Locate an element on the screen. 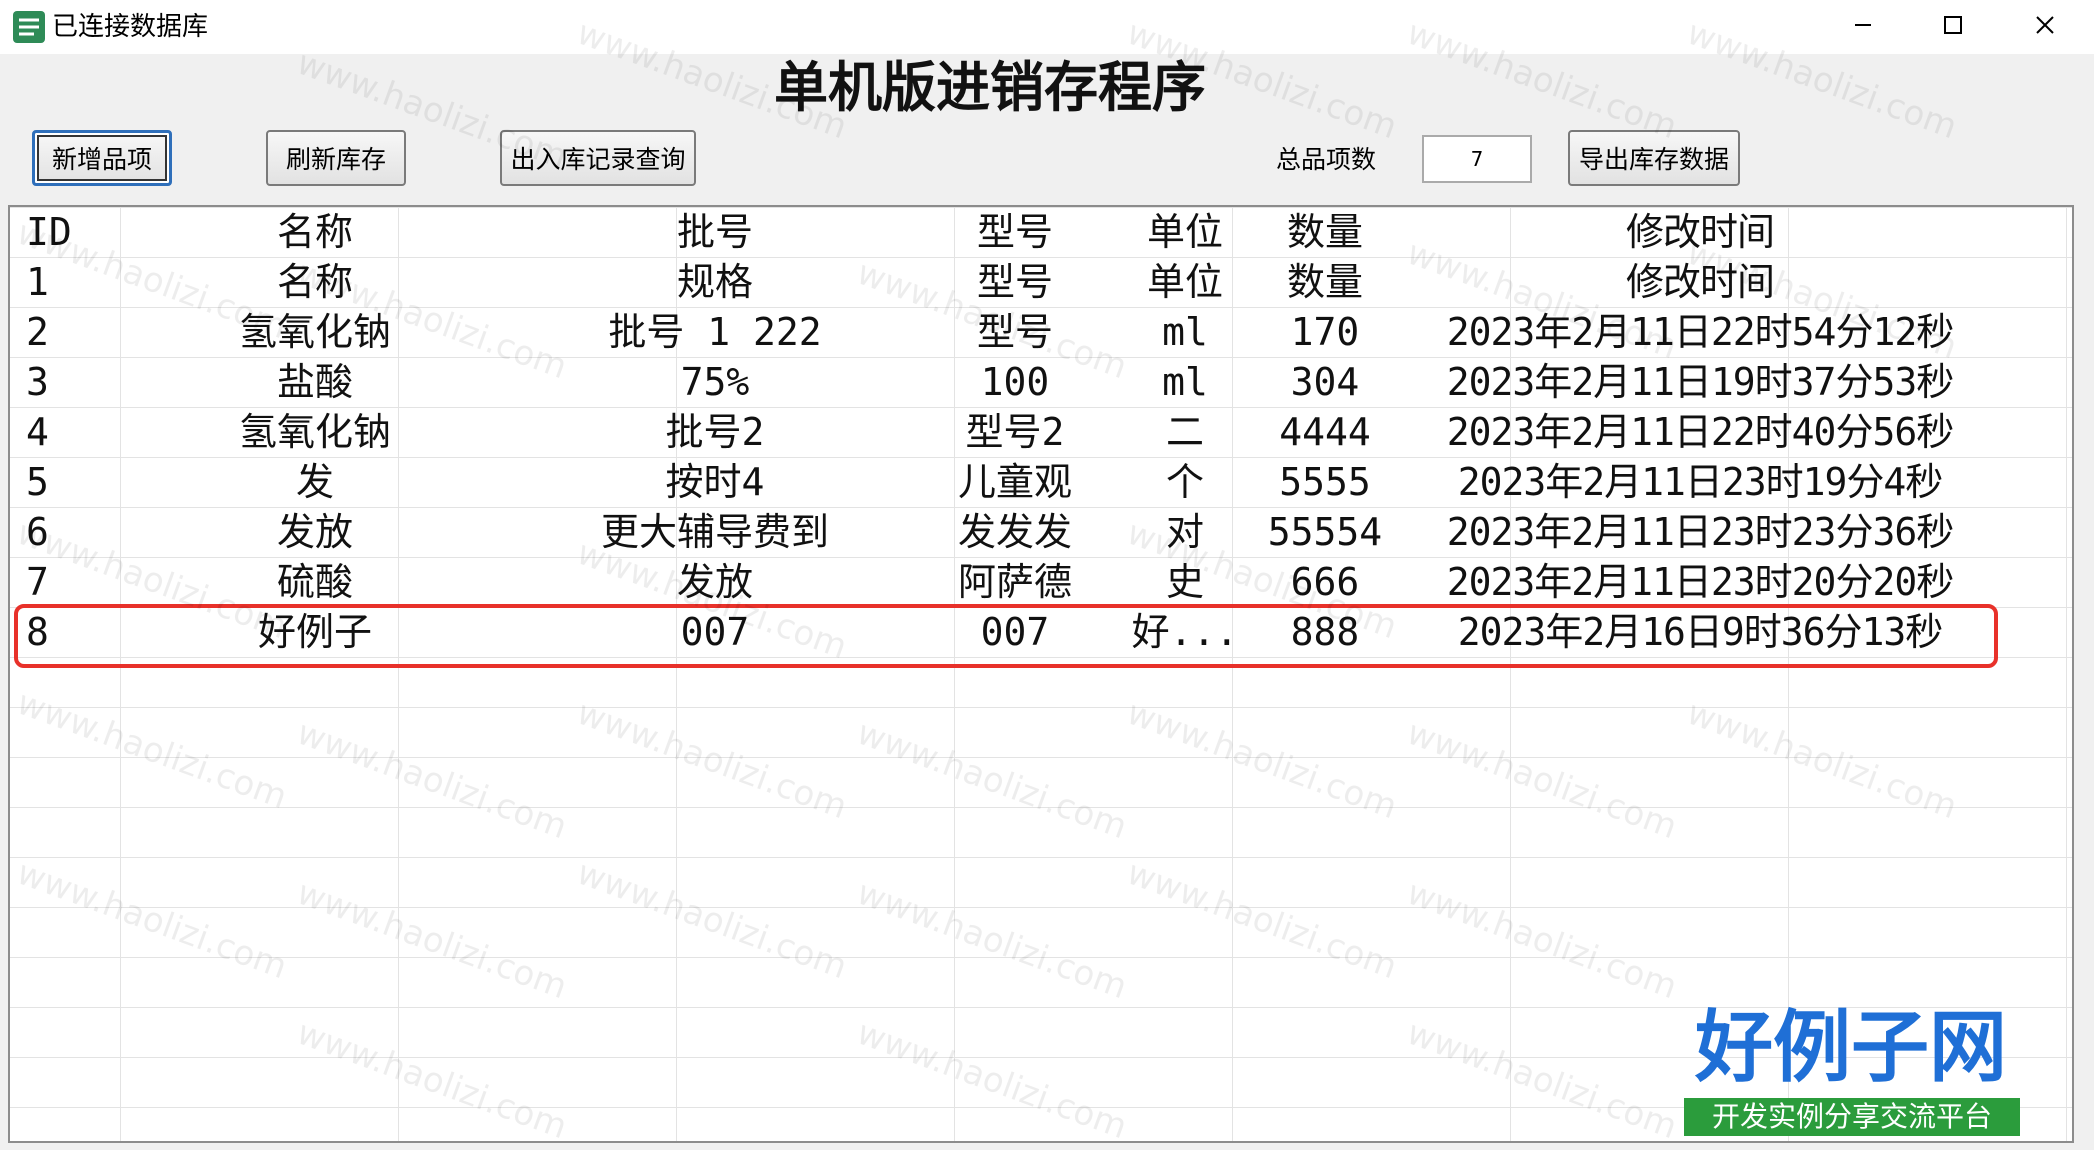 The image size is (2094, 1150). column-header: 单位 is located at coordinates (1185, 232).